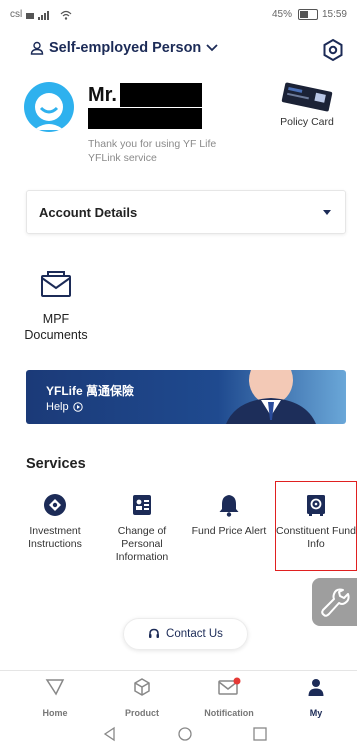 Image resolution: width=357 pixels, height=749 pixels. I want to click on nav-label: Notification, so click(229, 713).